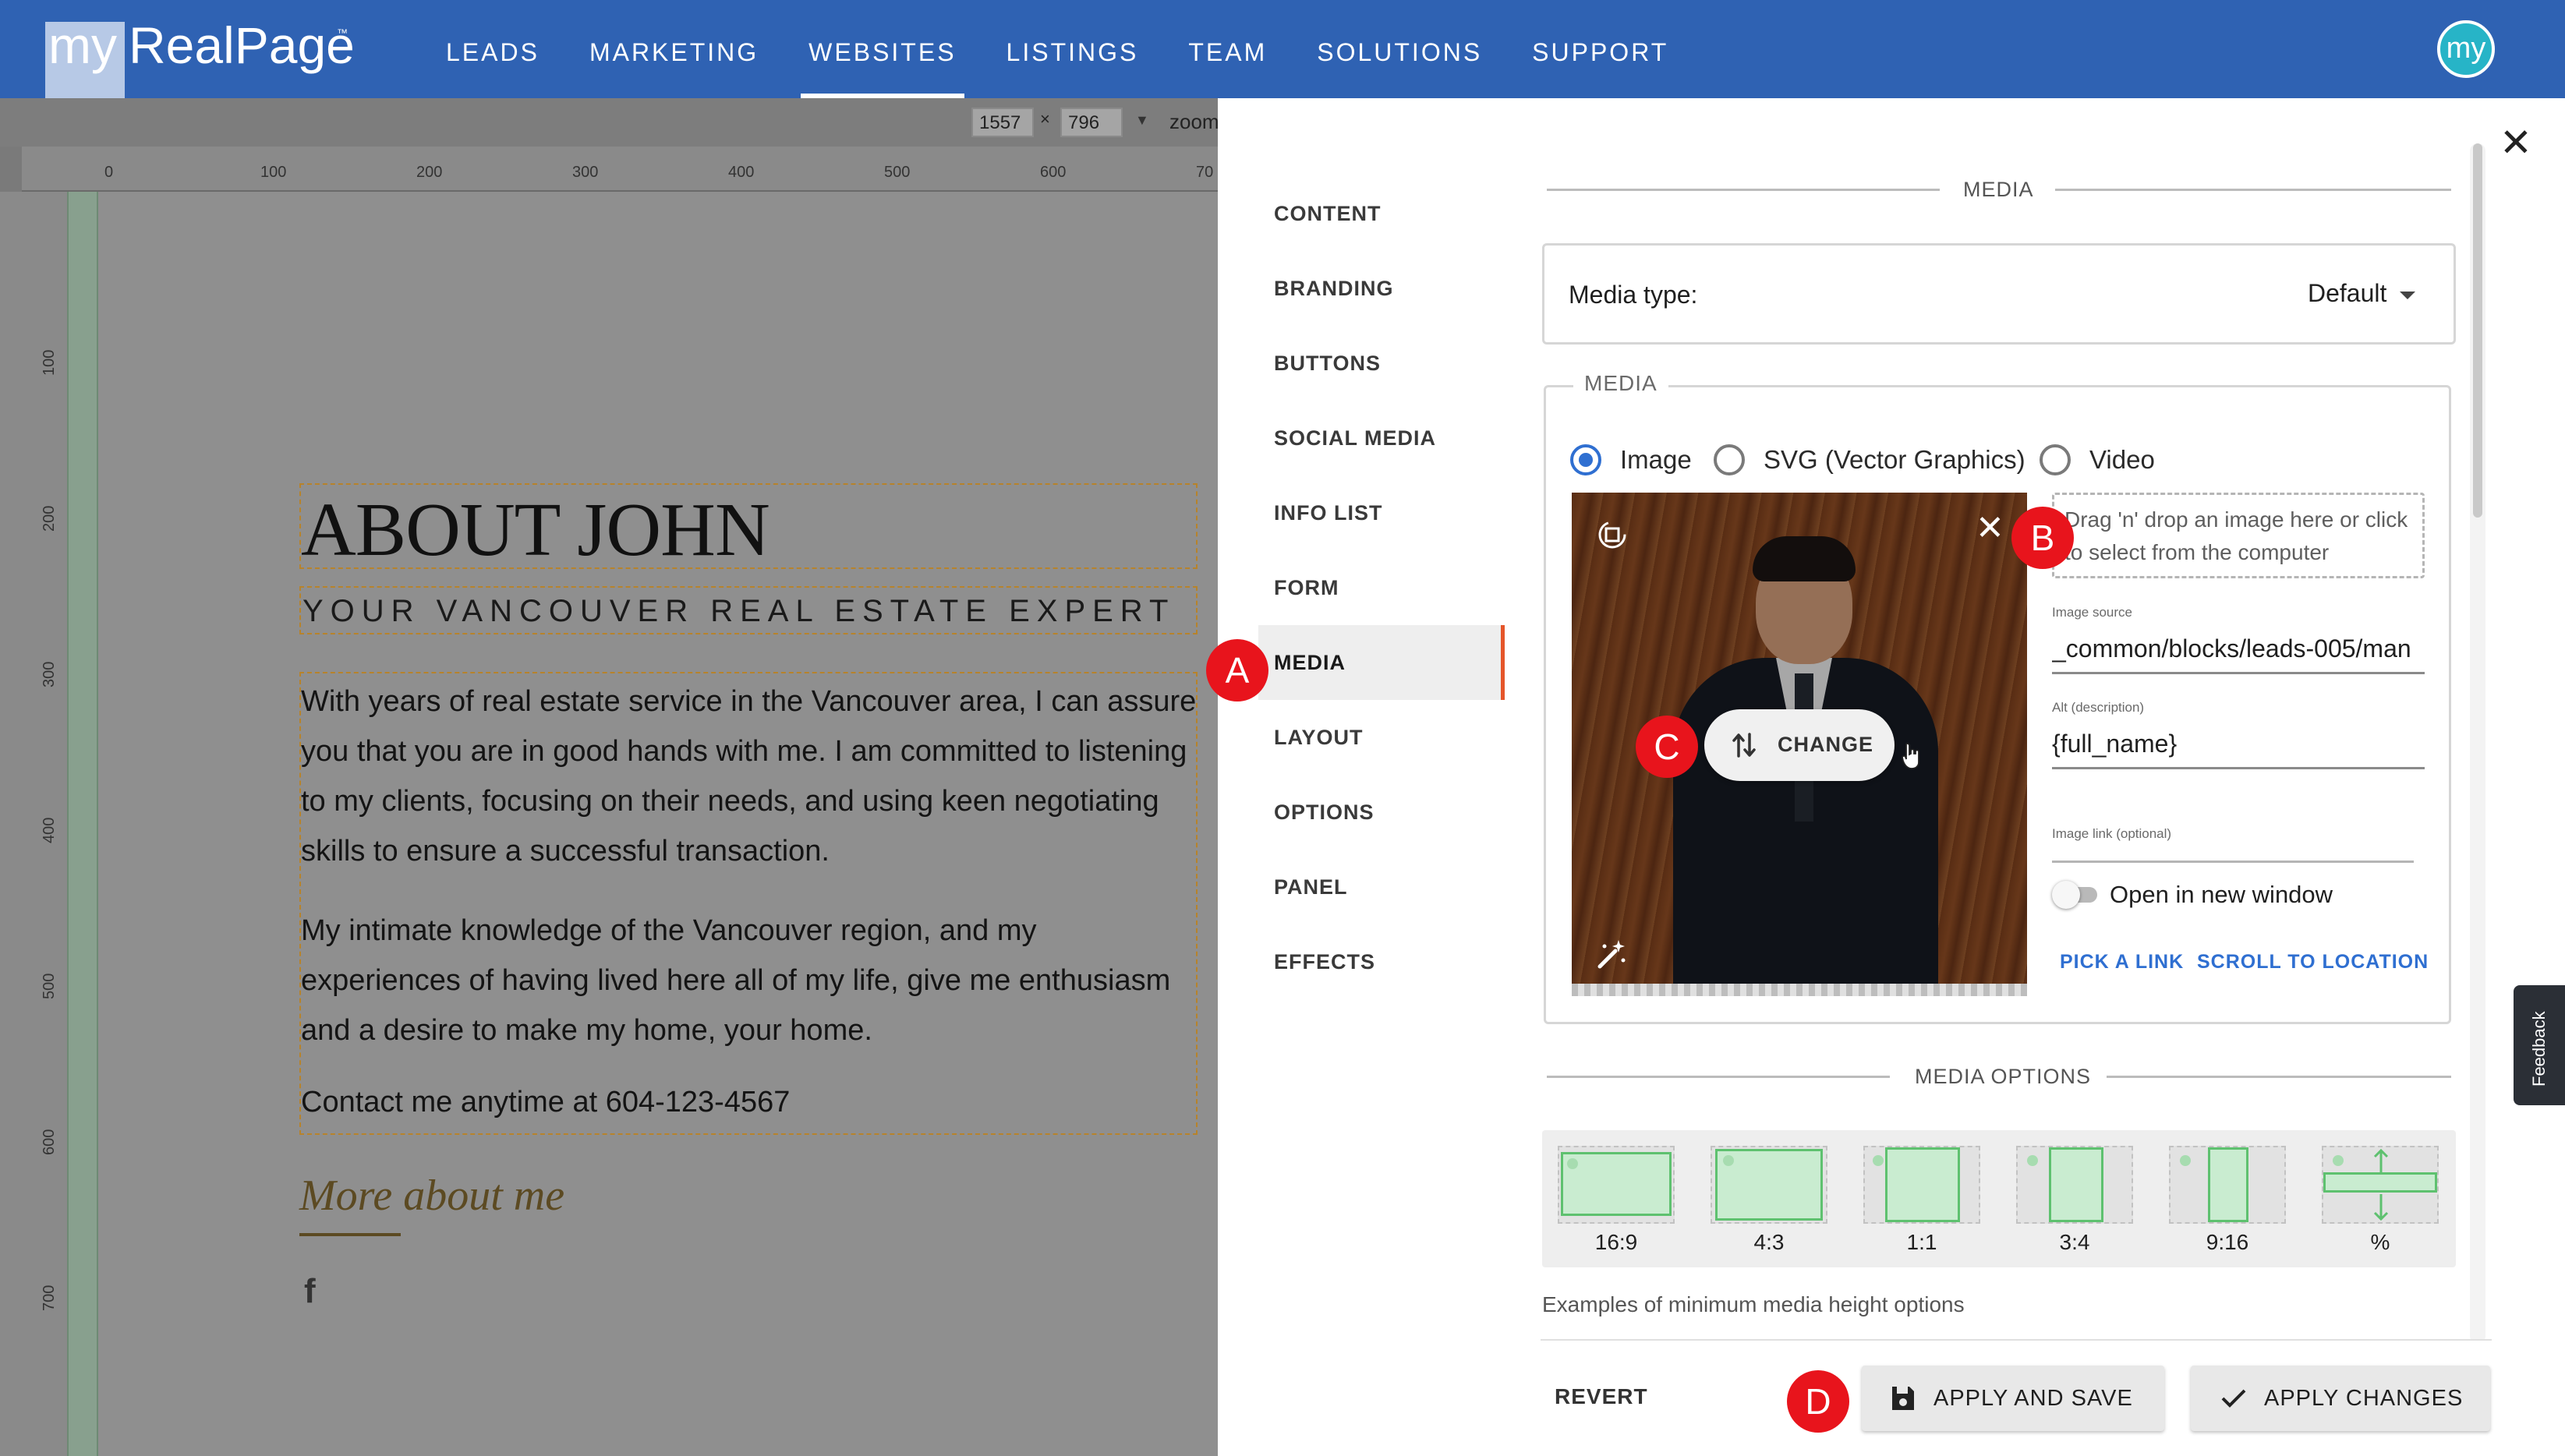  I want to click on change-image-button: CHANGE, so click(1799, 745).